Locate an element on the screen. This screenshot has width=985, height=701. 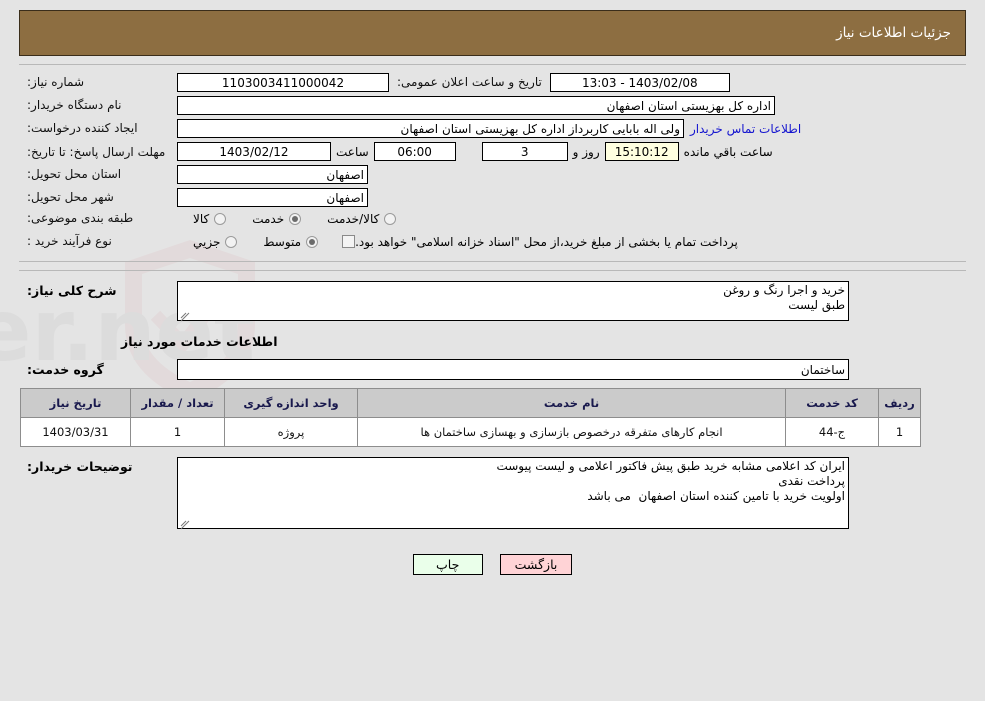
countdown-suffix-label: ساعت باقي مانده is located at coordinates (728, 151).